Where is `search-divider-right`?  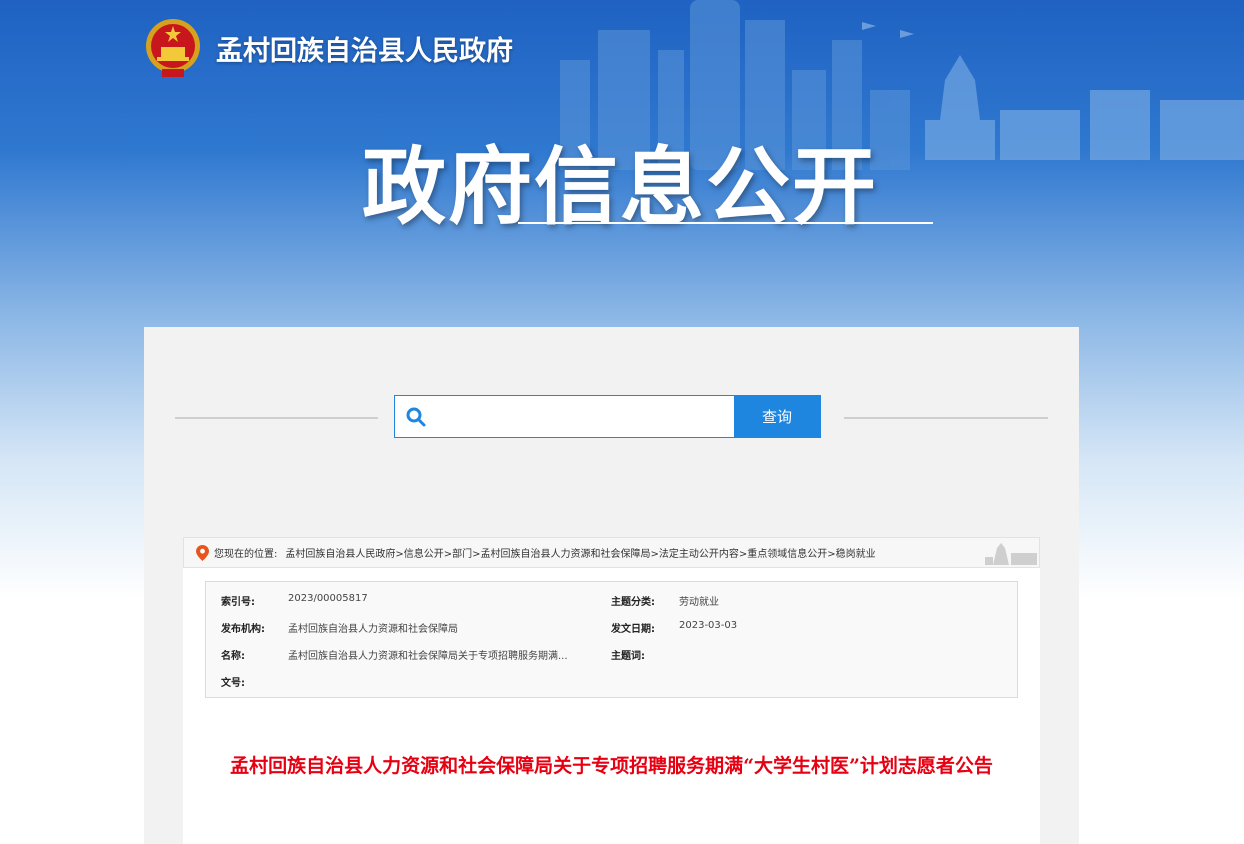 search-divider-right is located at coordinates (946, 418).